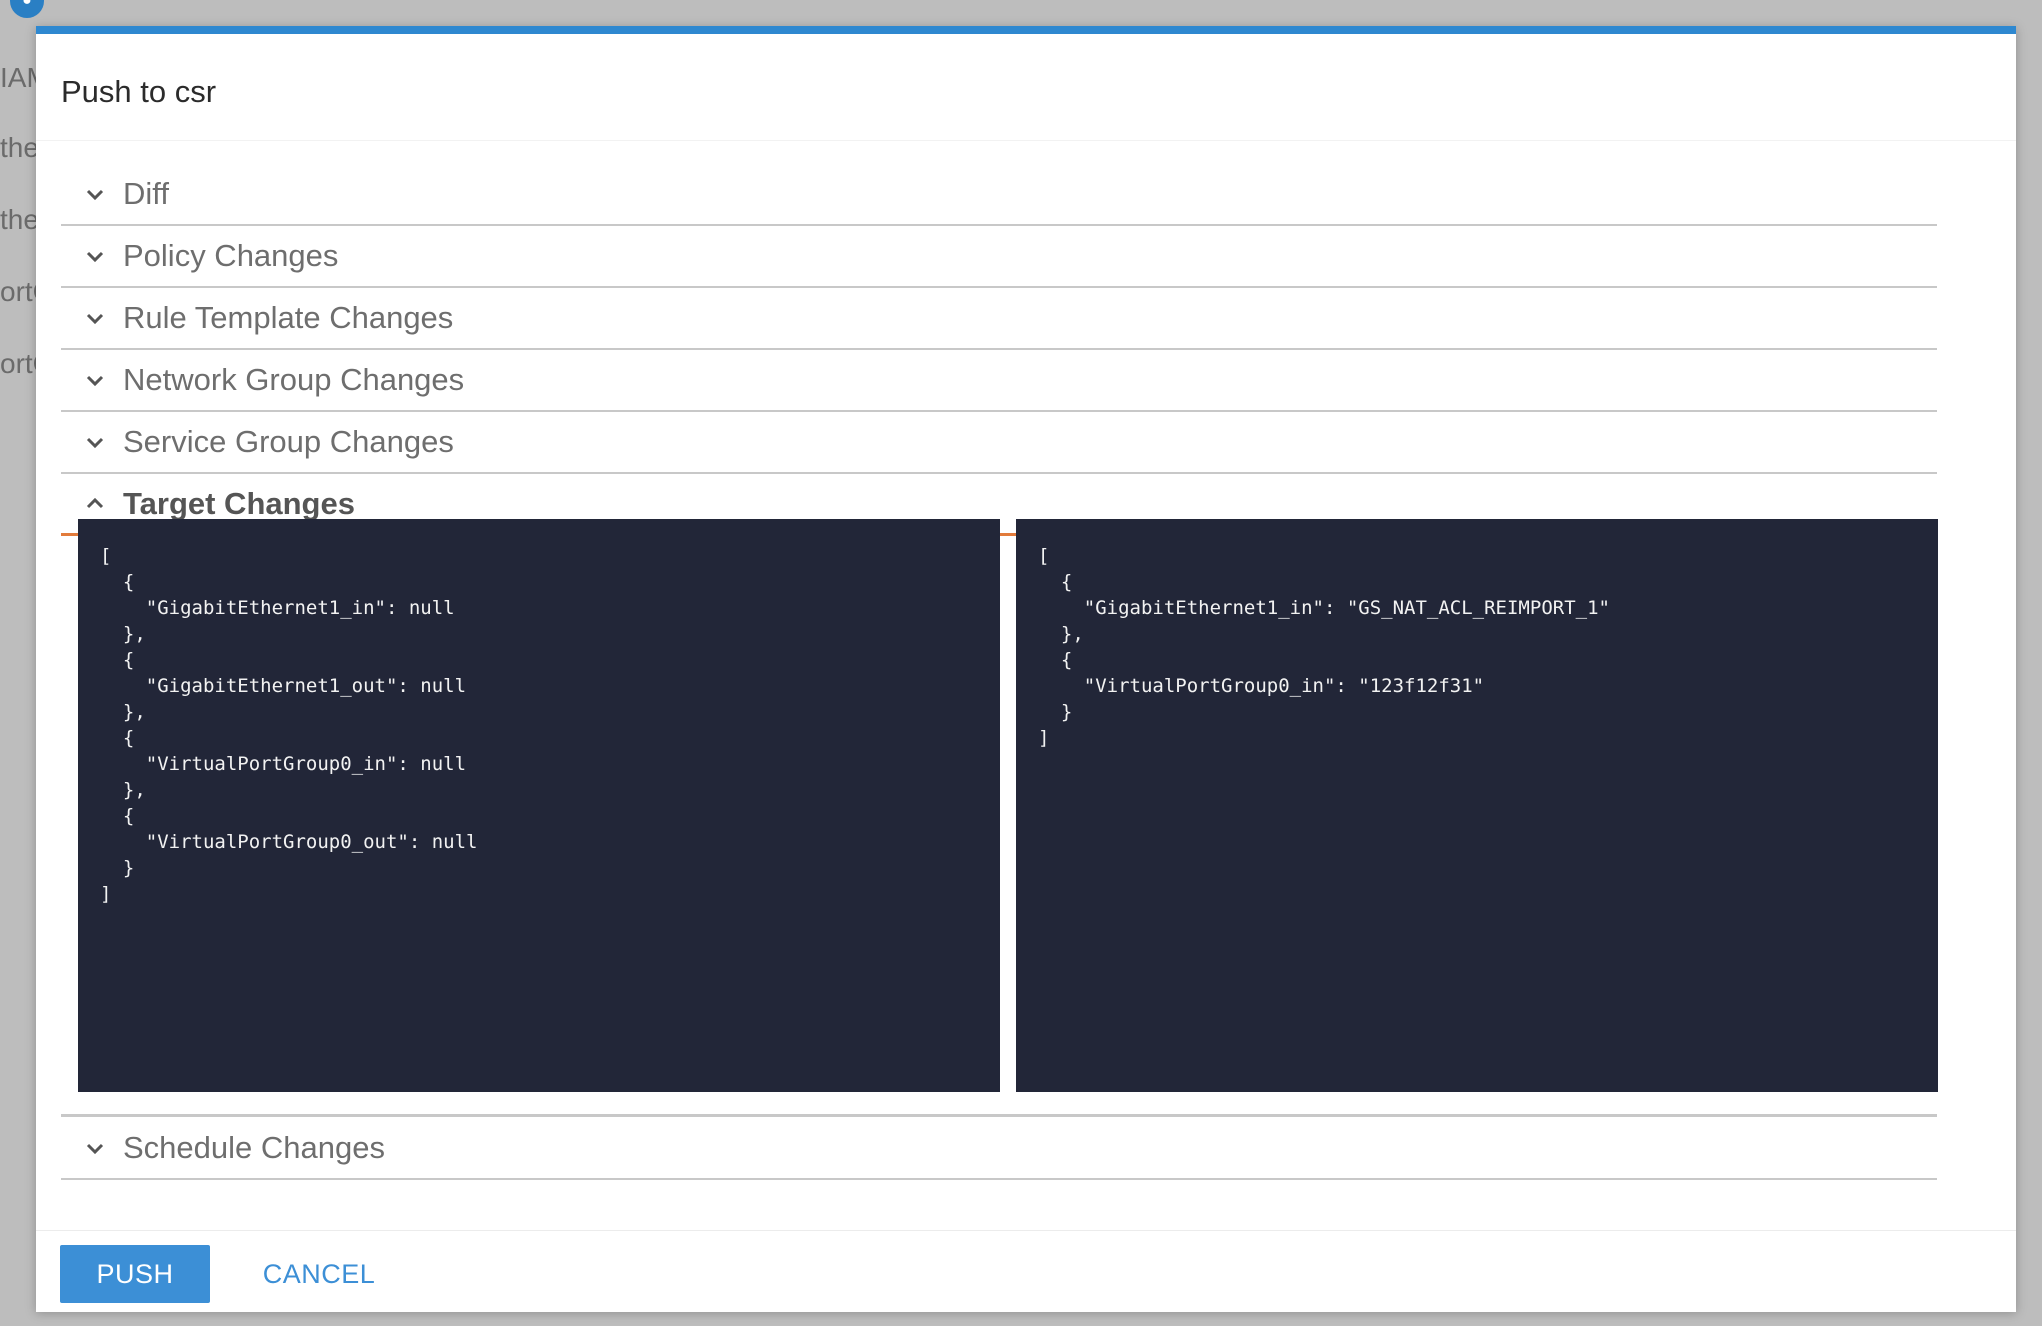 The height and width of the screenshot is (1326, 2042). I want to click on section-rule-template-changes: Rule Template Changes, so click(999, 319).